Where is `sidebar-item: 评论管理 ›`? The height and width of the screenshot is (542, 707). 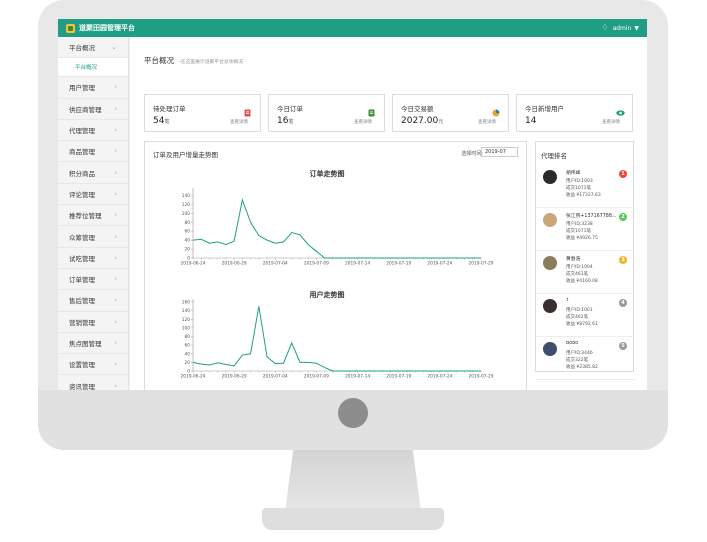
sidebar-item: 评论管理 › is located at coordinates (93, 195).